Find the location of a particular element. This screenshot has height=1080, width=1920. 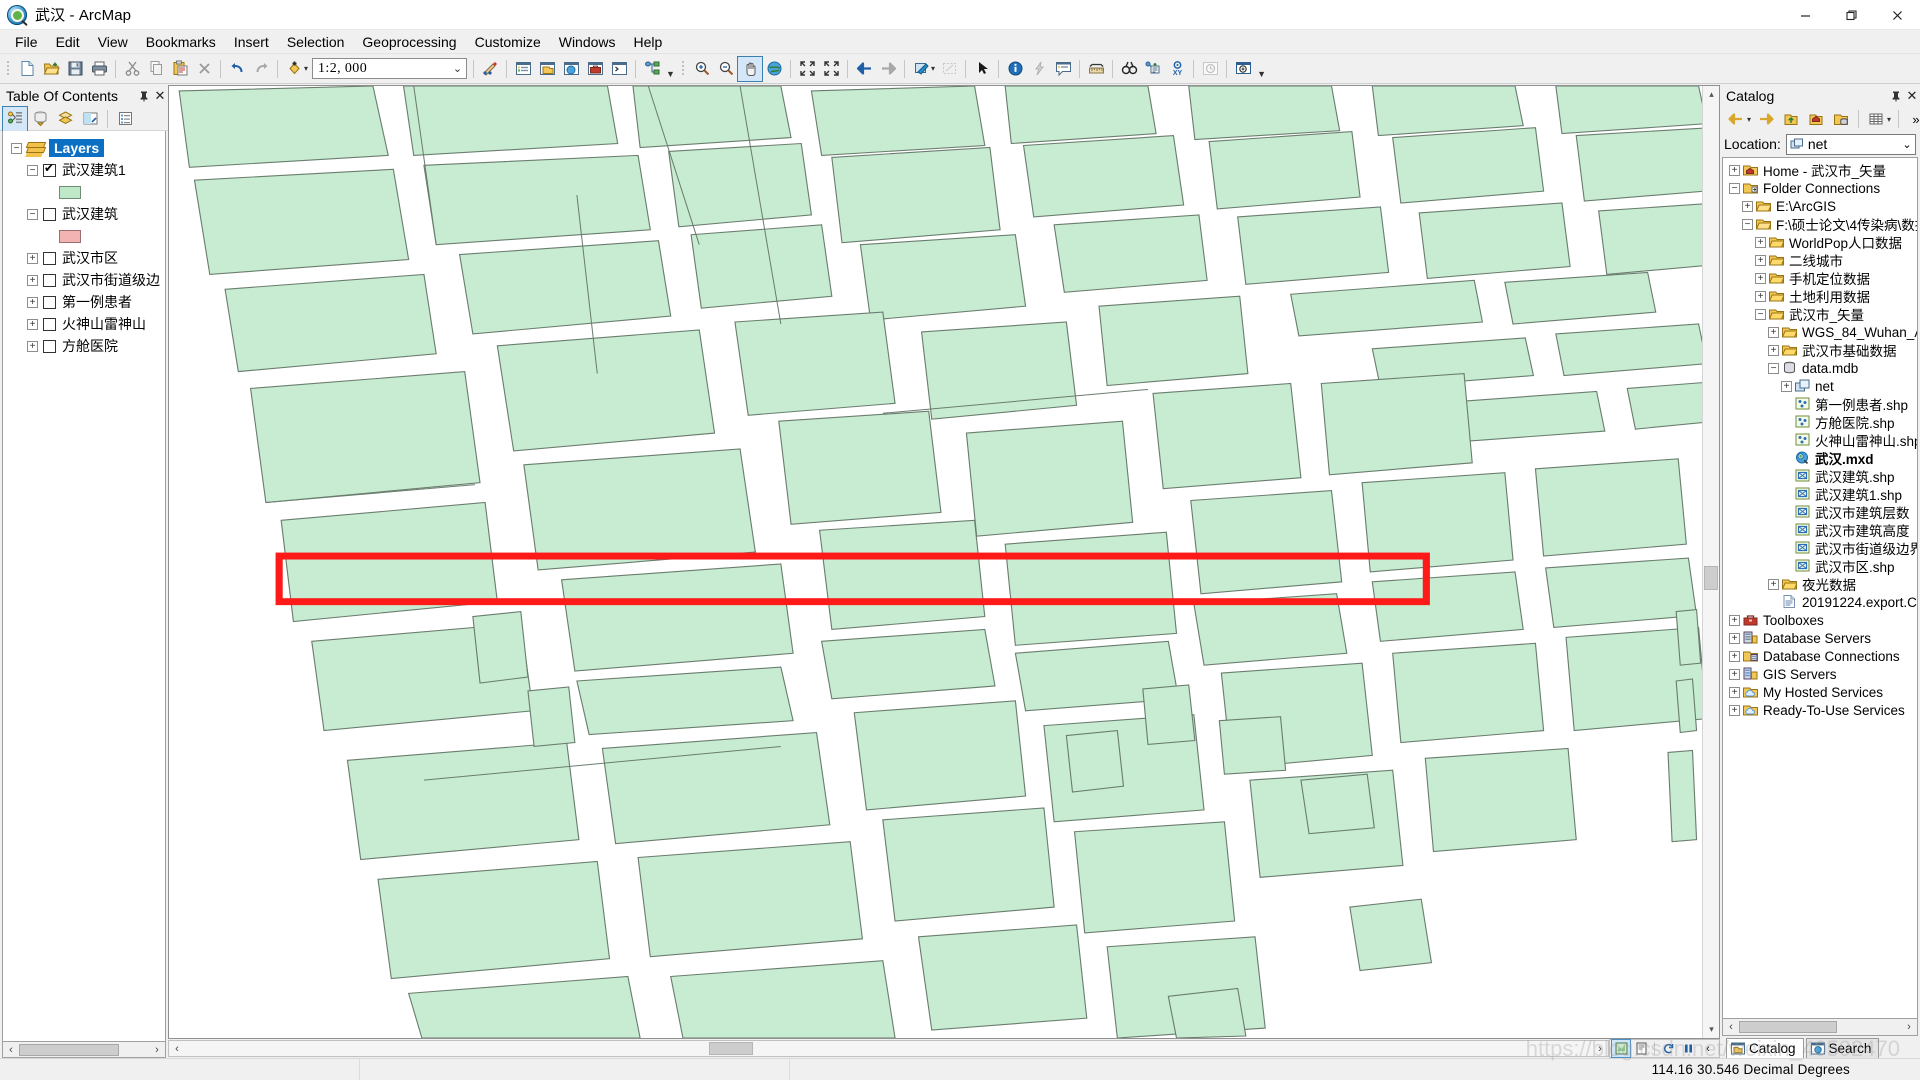

clear-selection-icon is located at coordinates (949, 69).